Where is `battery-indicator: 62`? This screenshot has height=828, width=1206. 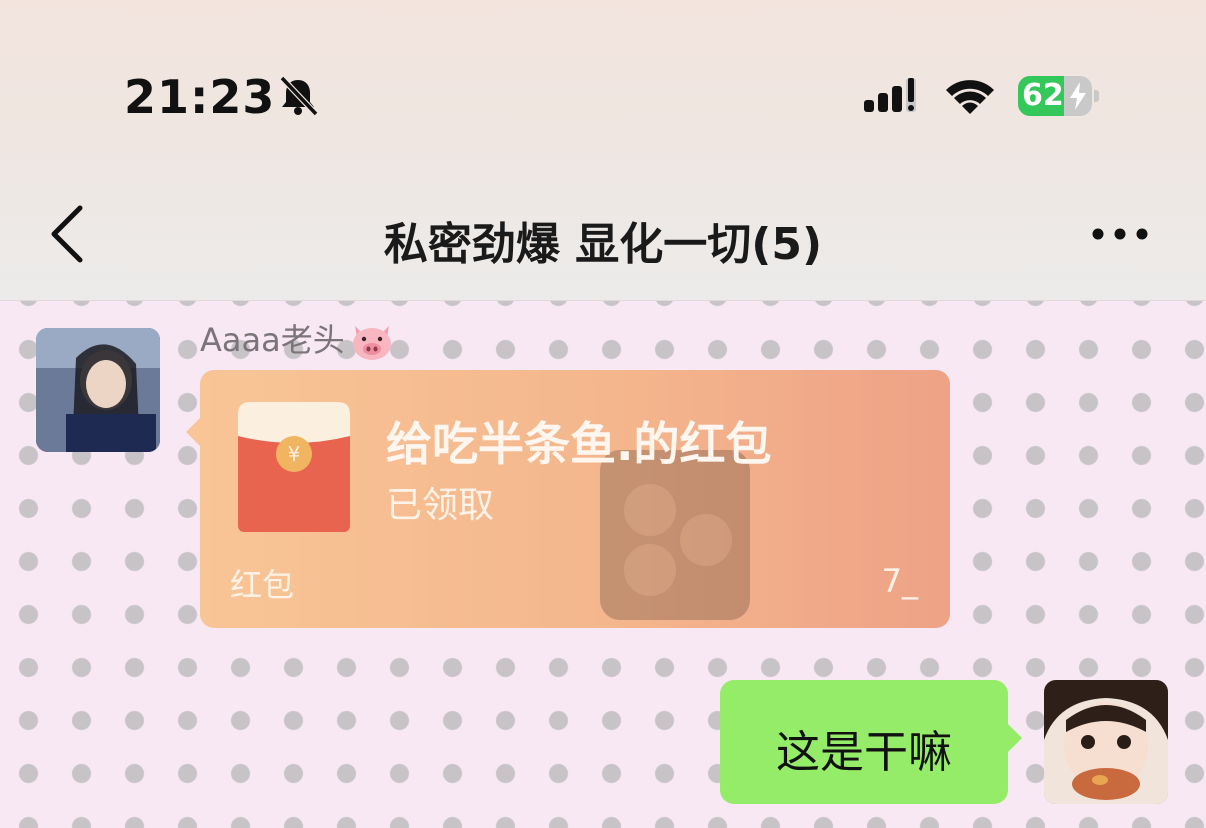 battery-indicator: 62 is located at coordinates (1059, 97).